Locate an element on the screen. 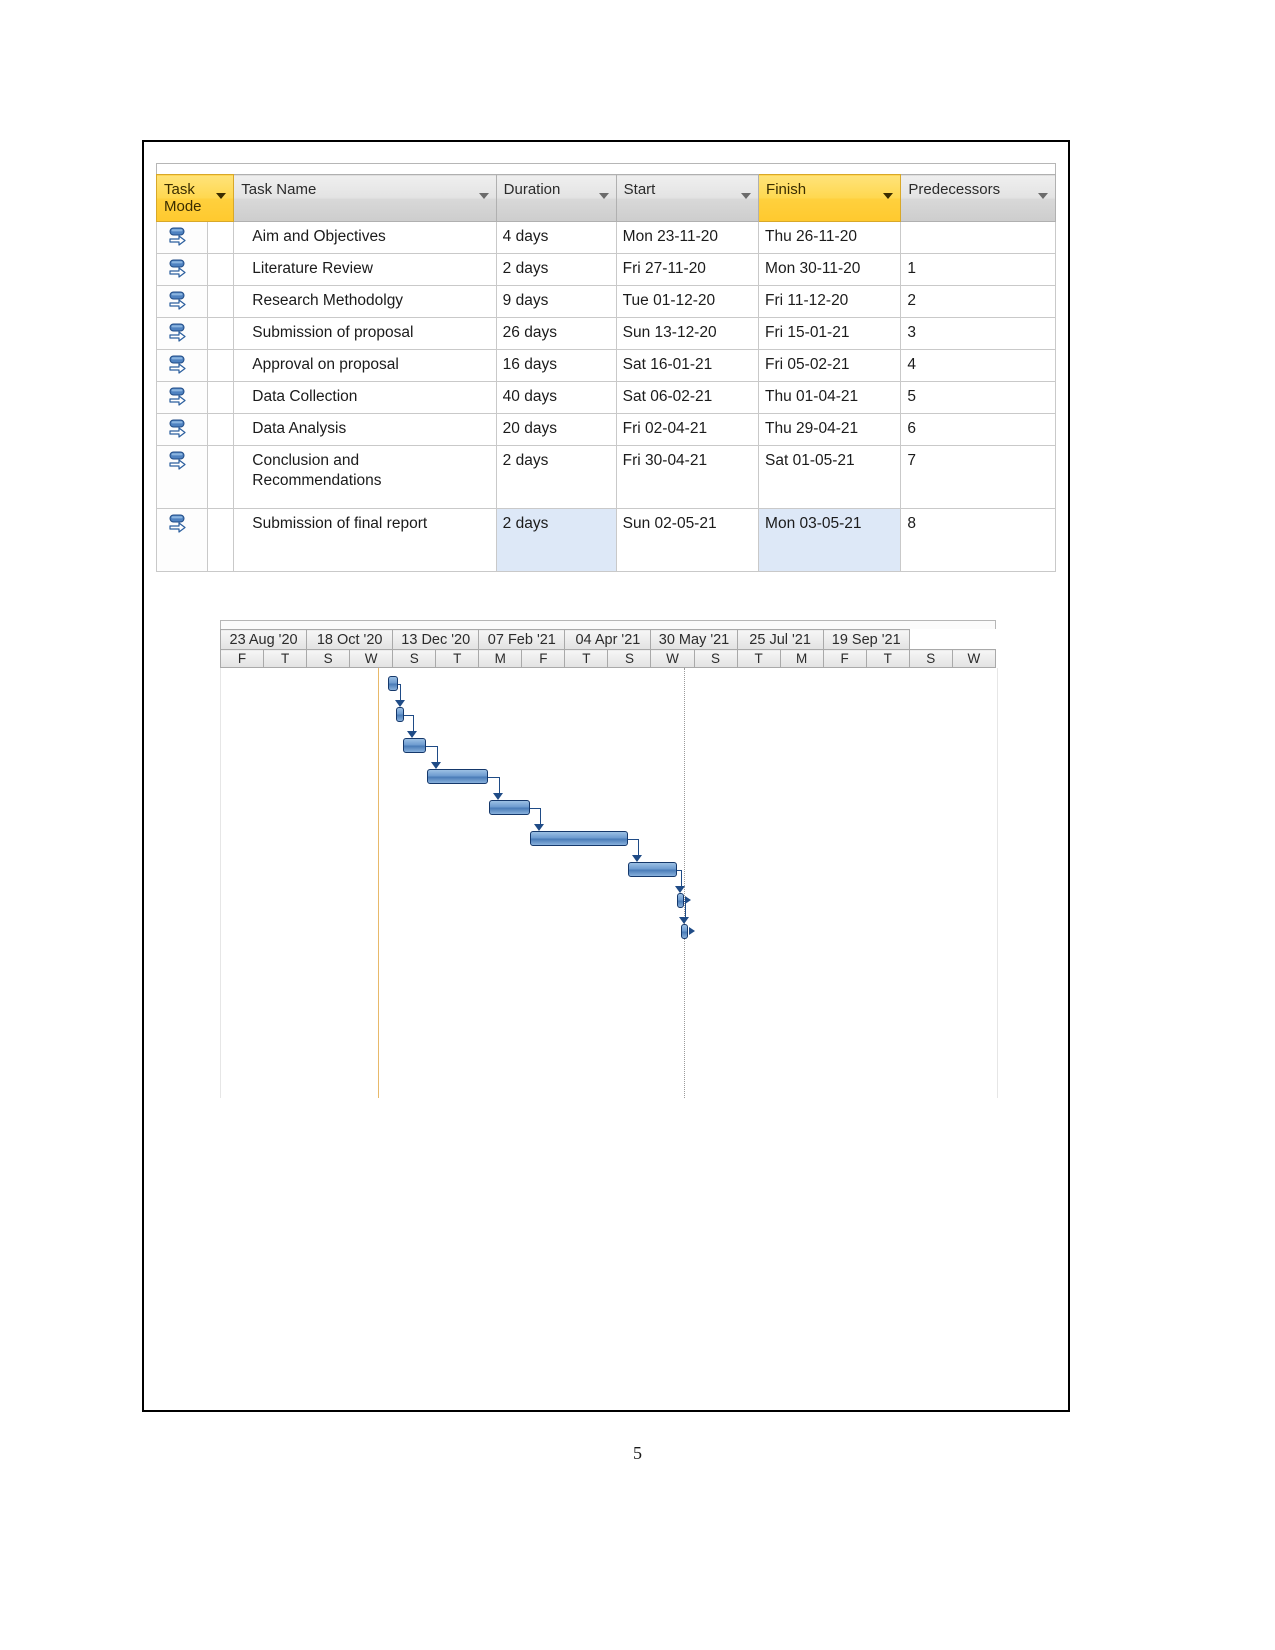 This screenshot has height=1650, width=1275. cell-start: Fri 27-11-20 is located at coordinates (687, 269).